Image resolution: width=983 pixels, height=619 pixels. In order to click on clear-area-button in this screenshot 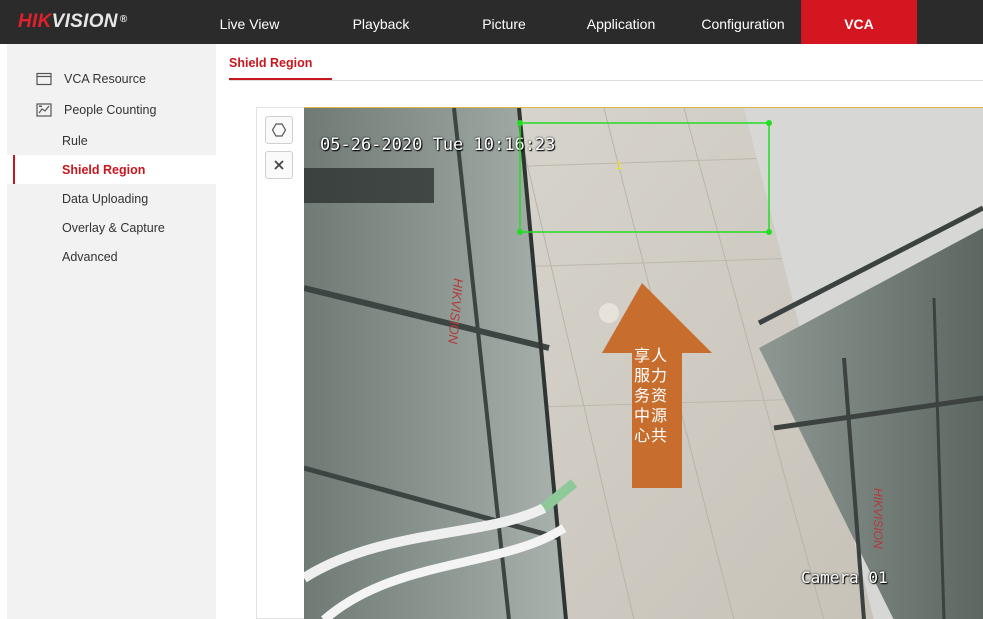, I will do `click(279, 165)`.